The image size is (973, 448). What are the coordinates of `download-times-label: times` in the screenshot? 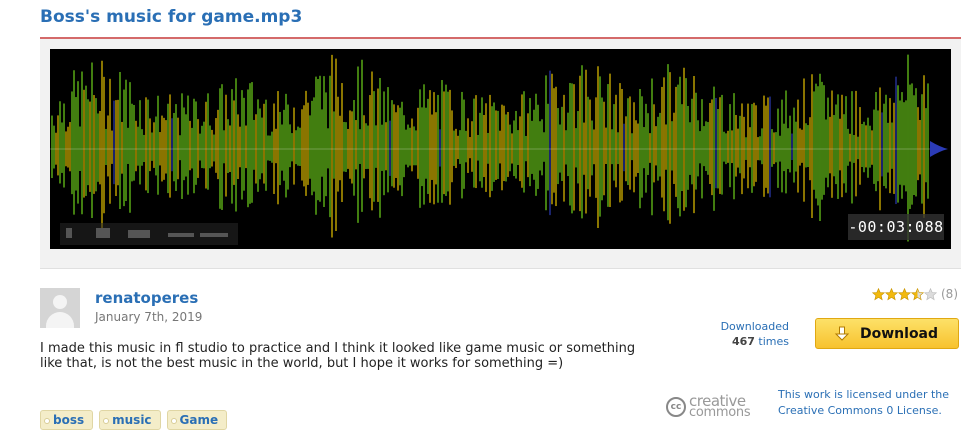 It's located at (773, 341).